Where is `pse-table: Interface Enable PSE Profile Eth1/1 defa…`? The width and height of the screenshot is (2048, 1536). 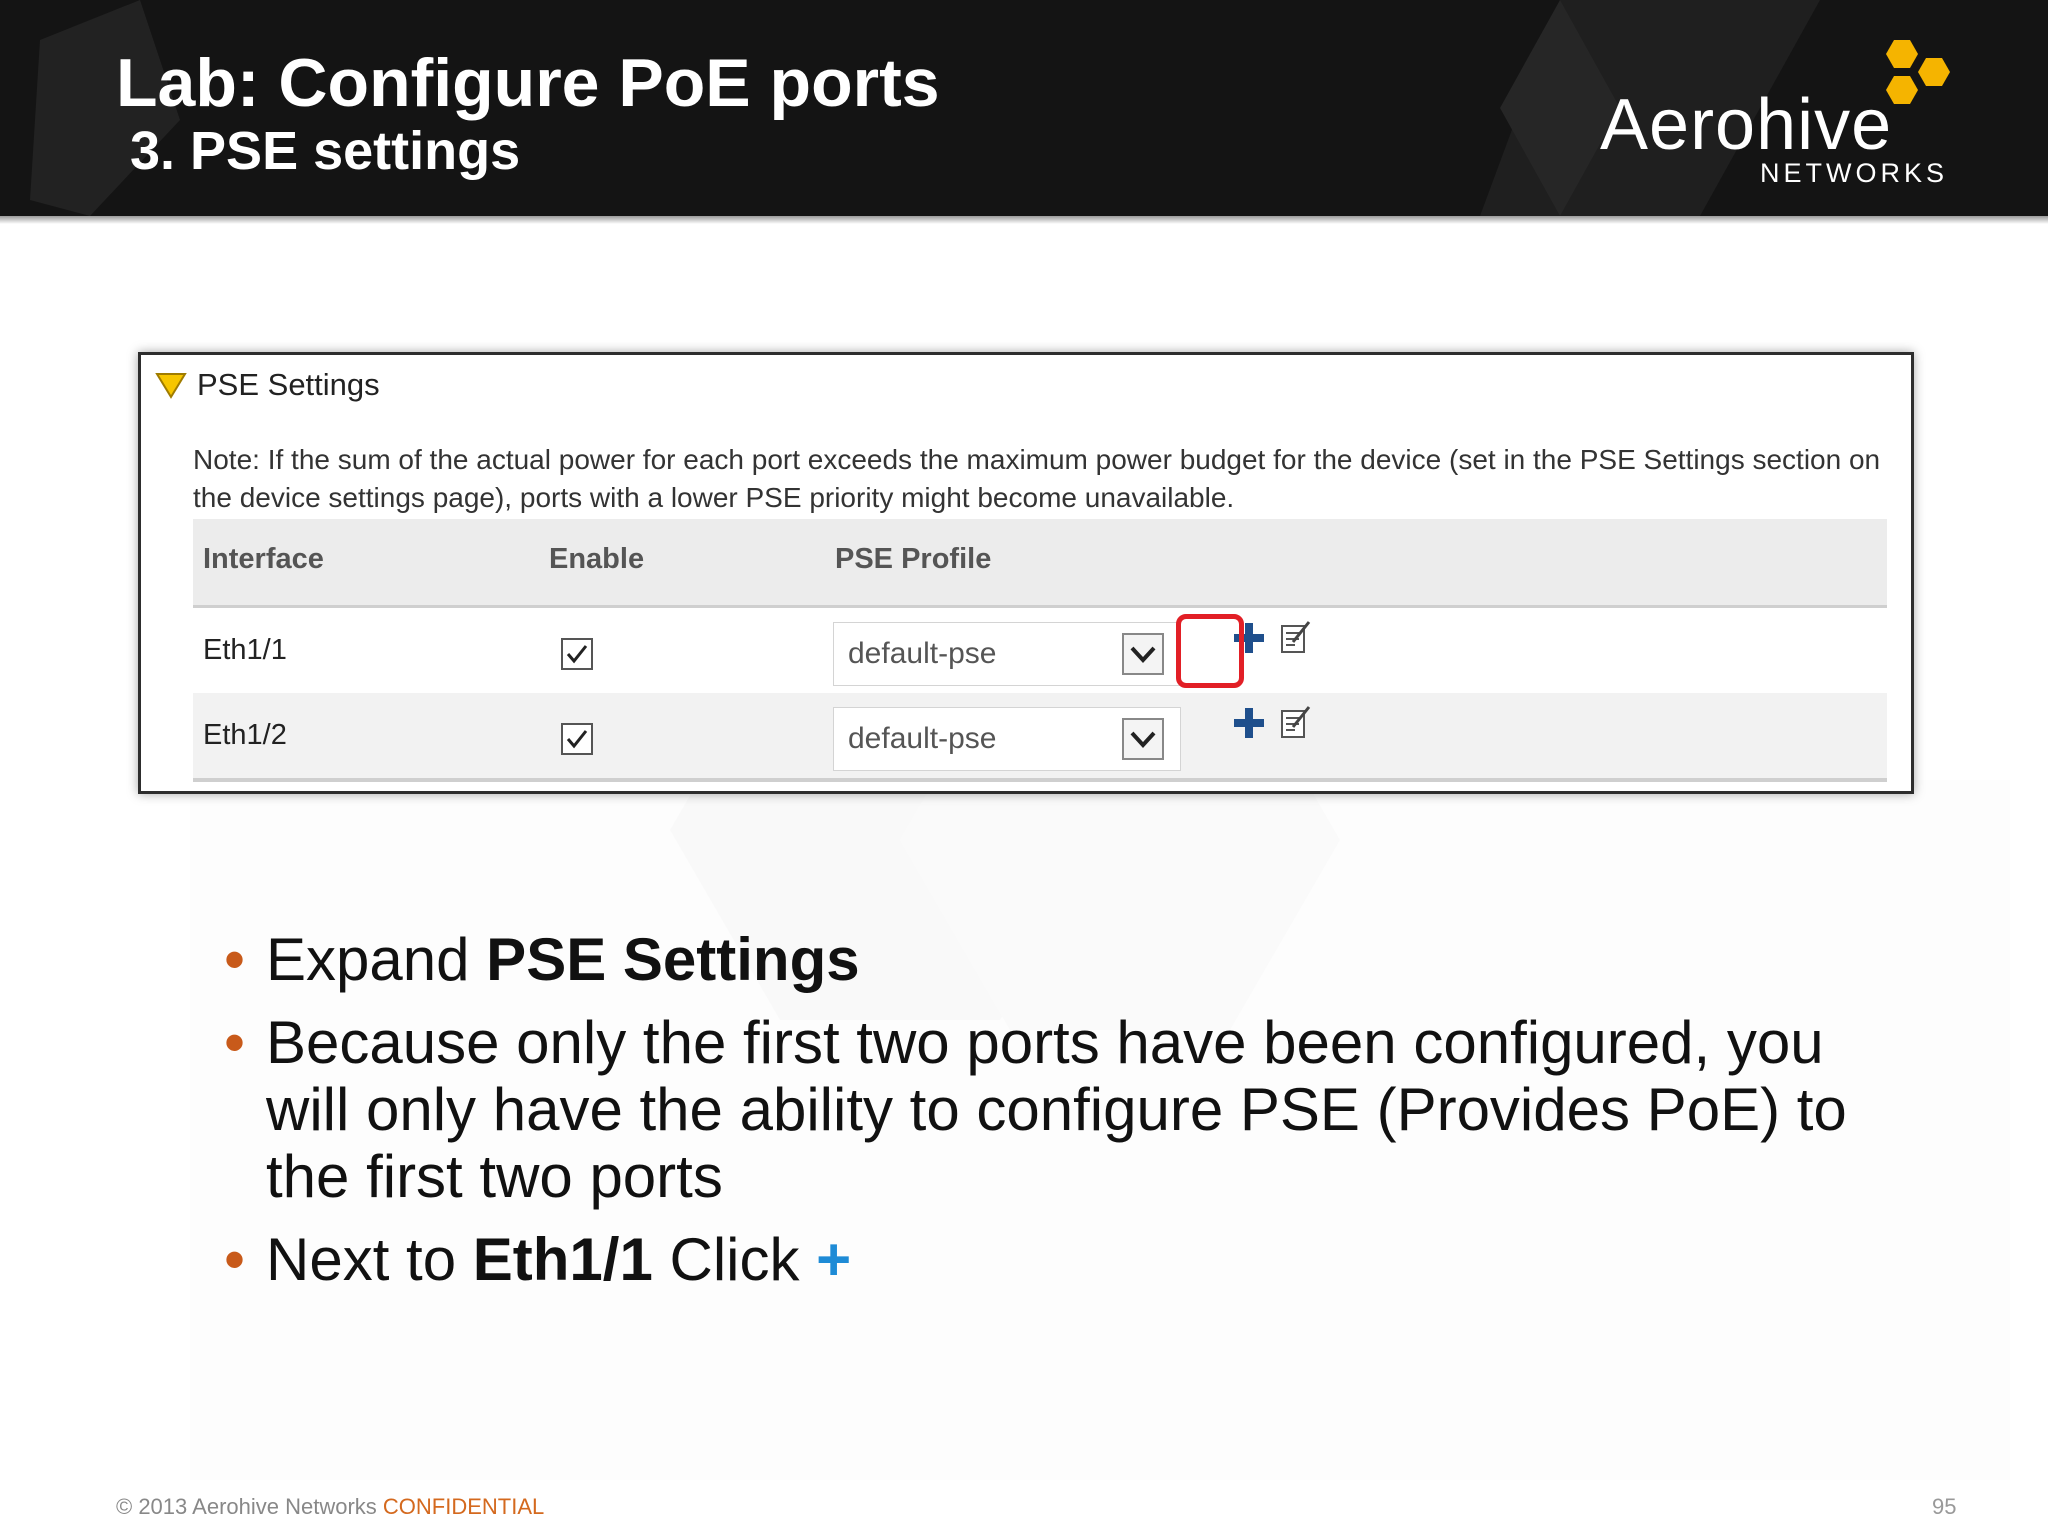
pse-table: Interface Enable PSE Profile Eth1/1 defa… is located at coordinates (1040, 650).